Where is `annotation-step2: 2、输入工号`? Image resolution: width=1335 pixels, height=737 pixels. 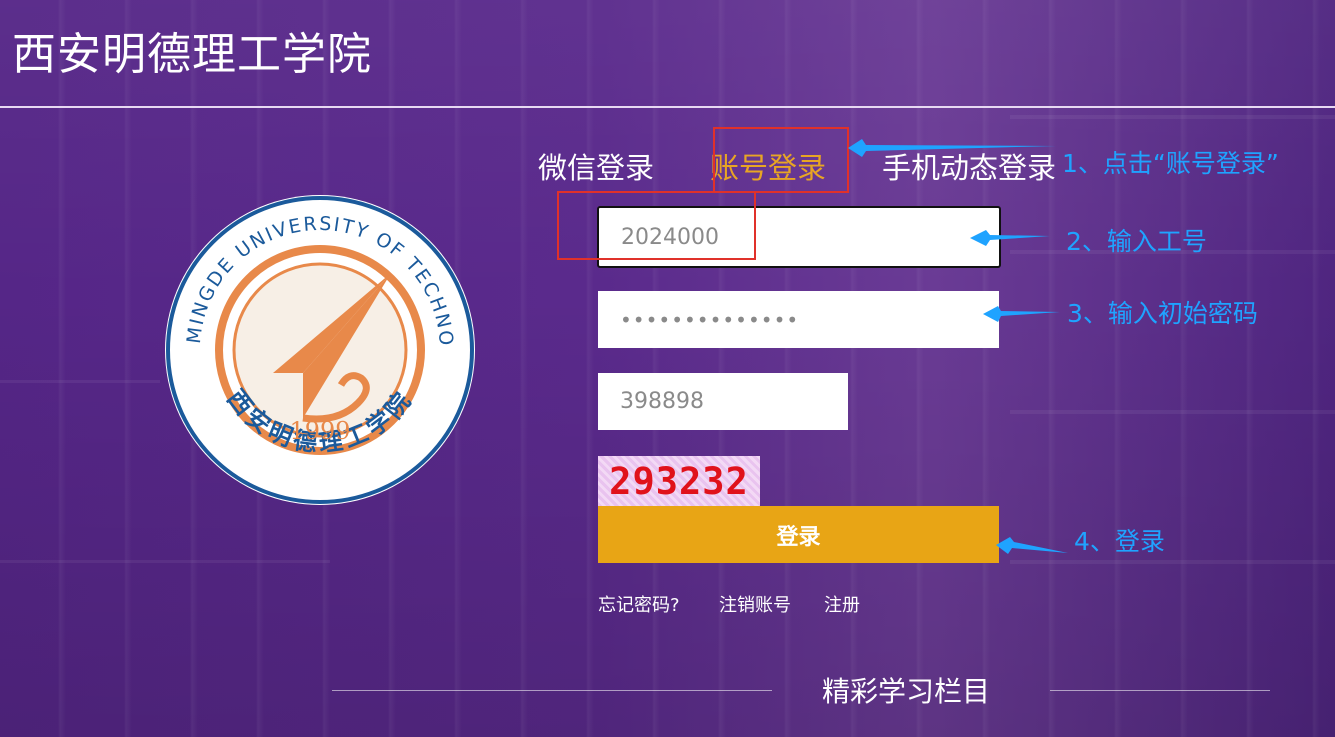
annotation-step2: 2、输入工号 is located at coordinates (1136, 241).